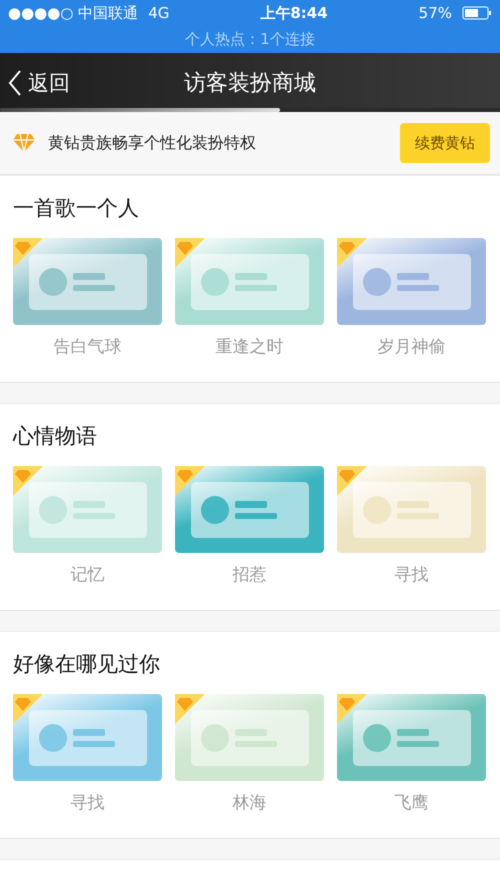 This screenshot has height=889, width=500. What do you see at coordinates (87, 575) in the screenshot?
I see `theme-name: 记忆` at bounding box center [87, 575].